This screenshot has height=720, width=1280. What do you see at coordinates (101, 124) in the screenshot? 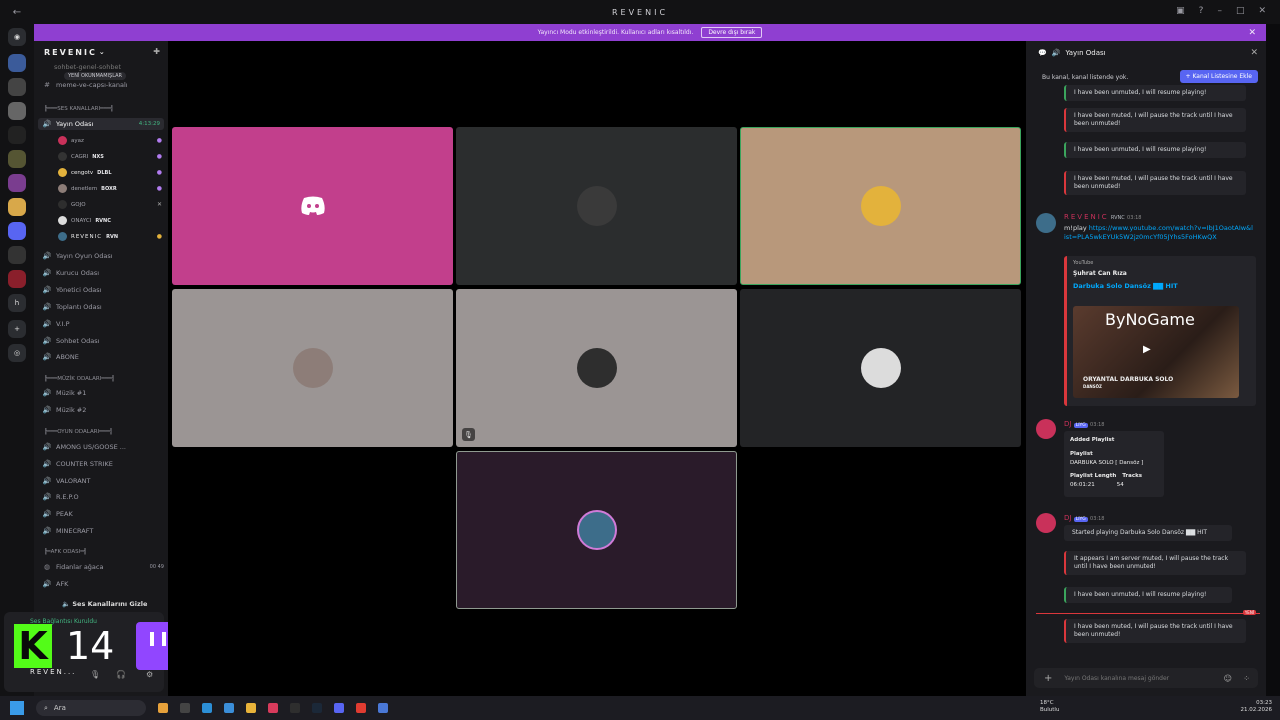
I see `channel-yayin-odasi: 🔊 Yayın Odası 4:13:29` at bounding box center [101, 124].